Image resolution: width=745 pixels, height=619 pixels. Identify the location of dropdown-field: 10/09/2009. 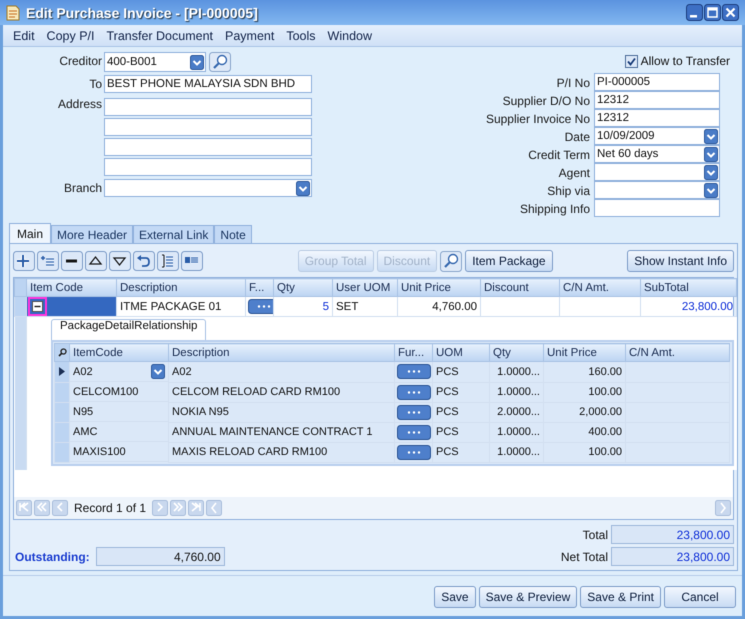
(657, 136).